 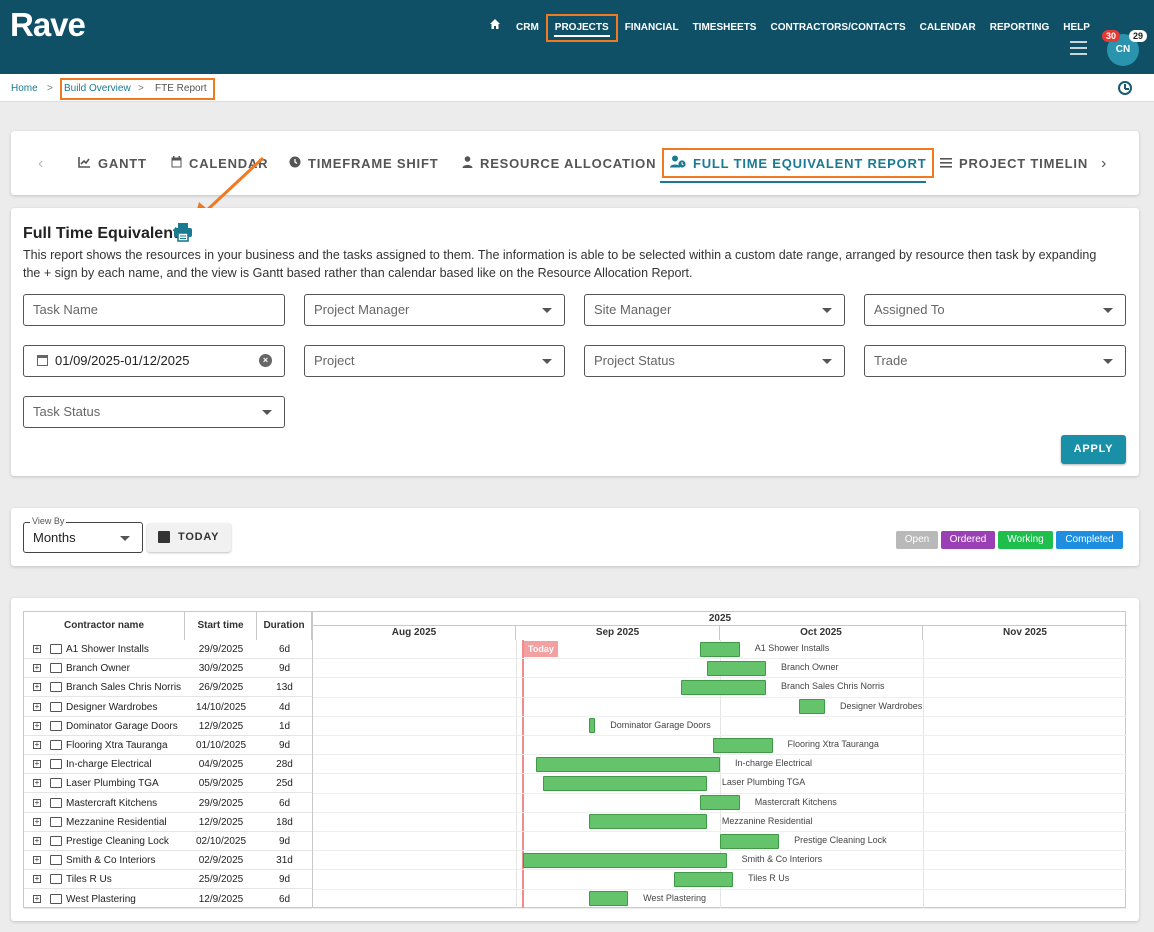 I want to click on table-row: + Smith & Co Interiors 02/9/2025 31d, so click(x=168, y=861).